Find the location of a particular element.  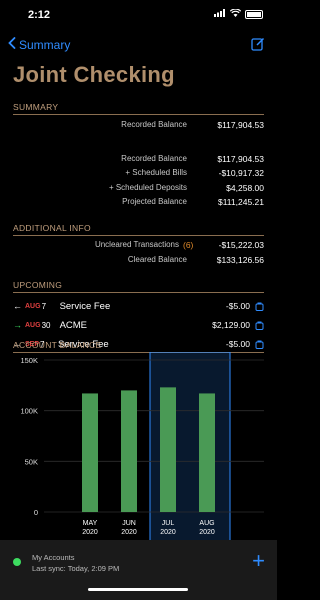

summary-row-value: $4,258.00 is located at coordinates (245, 188).